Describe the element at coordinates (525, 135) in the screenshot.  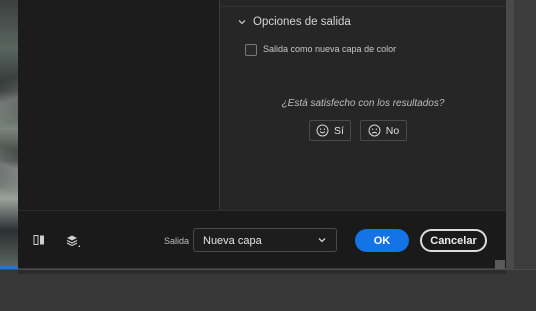
I see `app-right-edge` at that location.